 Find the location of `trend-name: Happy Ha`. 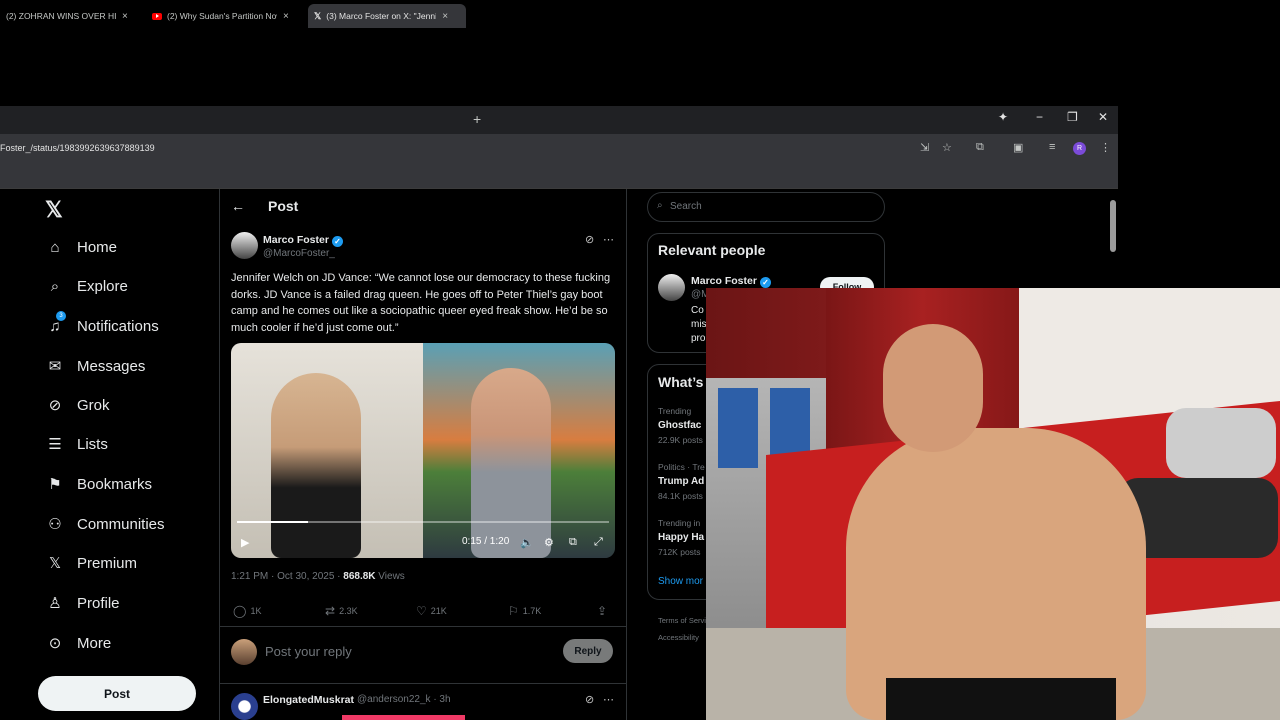

trend-name: Happy Ha is located at coordinates (681, 537).